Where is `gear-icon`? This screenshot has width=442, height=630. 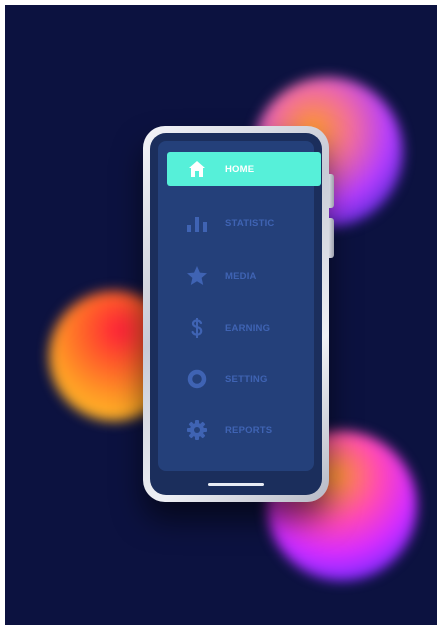 gear-icon is located at coordinates (197, 430).